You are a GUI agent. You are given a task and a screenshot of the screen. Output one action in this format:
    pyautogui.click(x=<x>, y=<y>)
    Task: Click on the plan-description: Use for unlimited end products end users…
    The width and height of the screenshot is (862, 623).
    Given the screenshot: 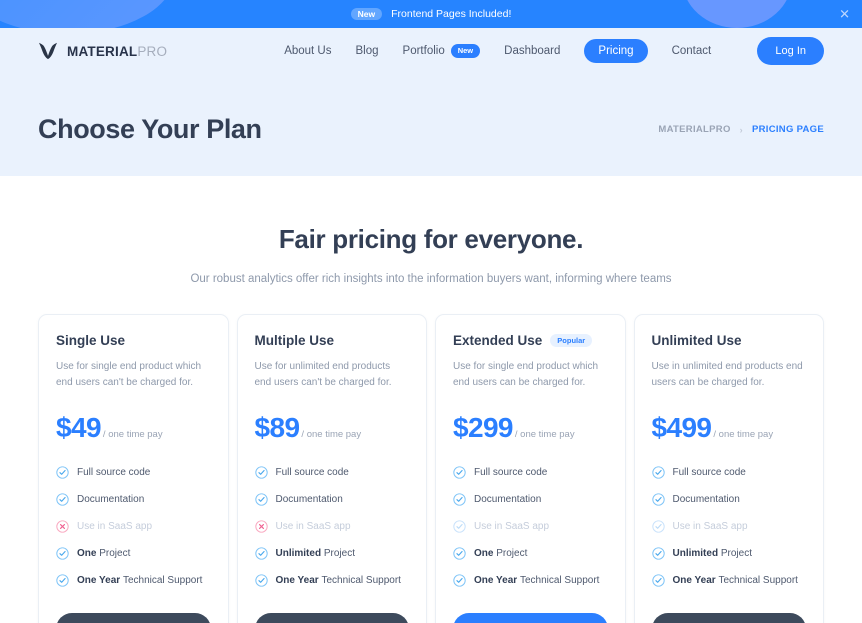 What is the action you would take?
    pyautogui.click(x=323, y=374)
    